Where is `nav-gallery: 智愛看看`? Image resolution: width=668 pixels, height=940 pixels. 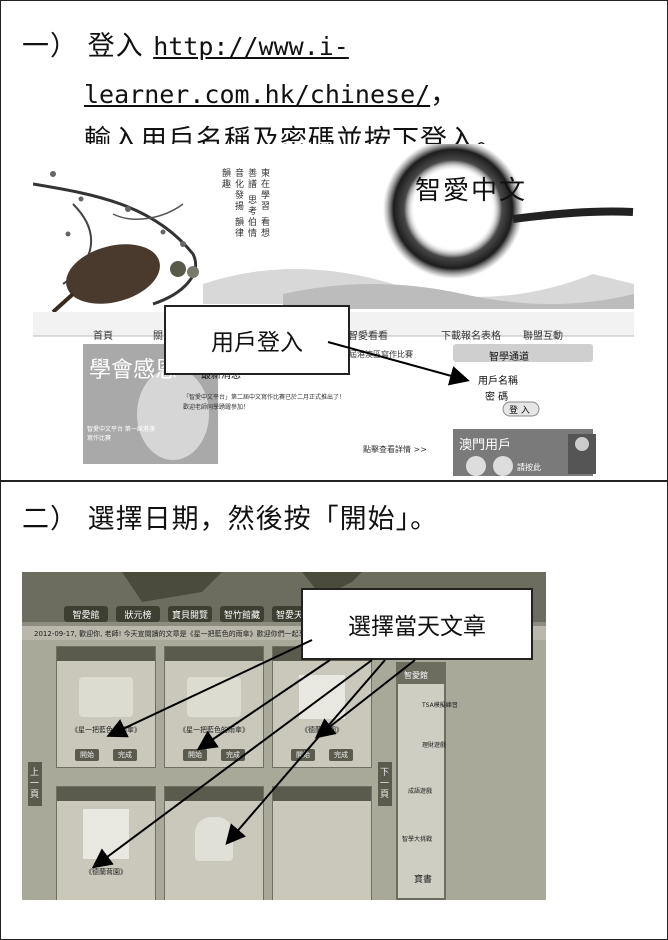 nav-gallery: 智愛看看 is located at coordinates (368, 334).